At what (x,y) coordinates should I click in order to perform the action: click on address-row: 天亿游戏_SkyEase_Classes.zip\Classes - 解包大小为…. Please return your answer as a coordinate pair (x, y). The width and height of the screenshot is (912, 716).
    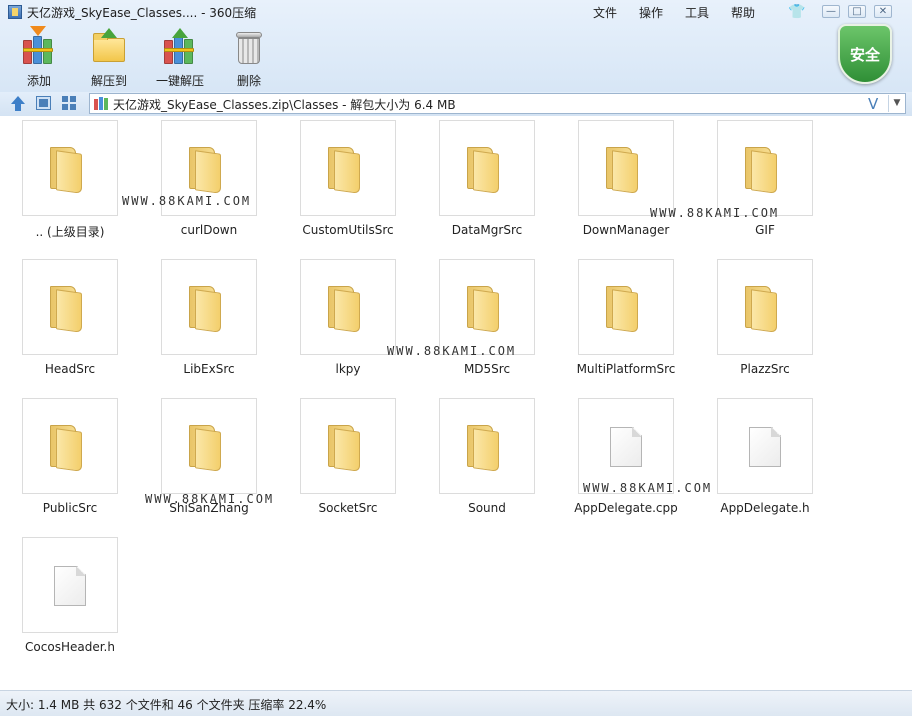
    Looking at the image, I should click on (456, 104).